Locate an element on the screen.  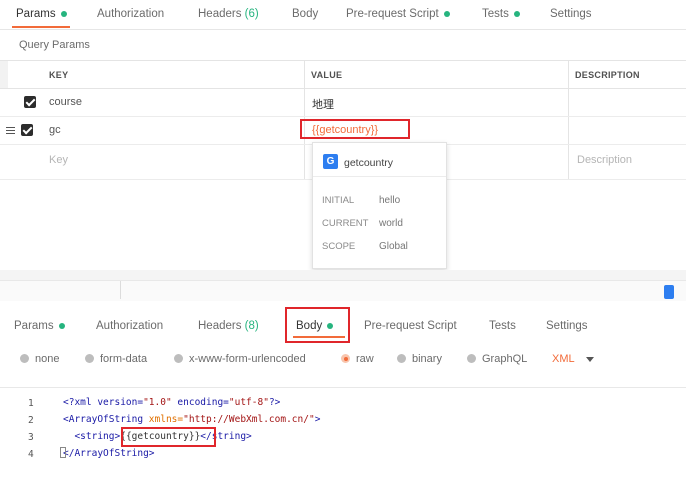
tab-headers: Headers (8) is located at coordinates (228, 326).